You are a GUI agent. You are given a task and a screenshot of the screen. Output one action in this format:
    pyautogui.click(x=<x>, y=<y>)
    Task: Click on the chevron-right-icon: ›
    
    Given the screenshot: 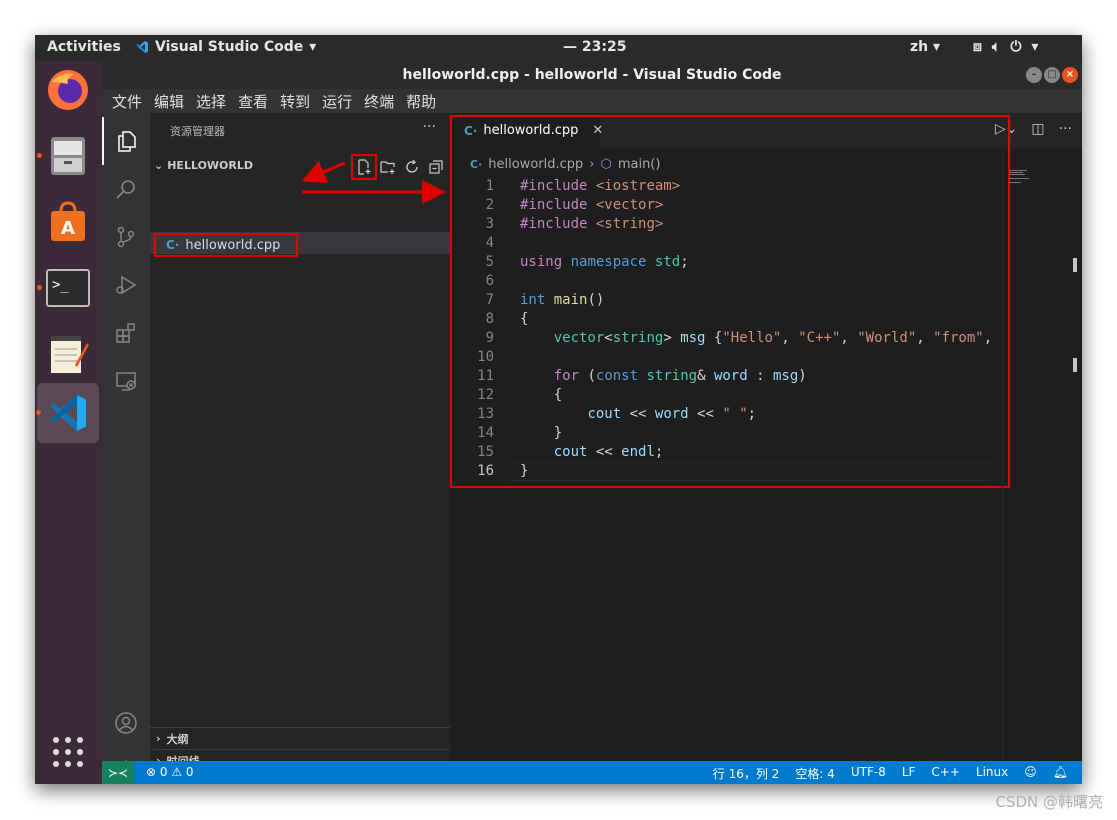 What is the action you would take?
    pyautogui.click(x=158, y=738)
    